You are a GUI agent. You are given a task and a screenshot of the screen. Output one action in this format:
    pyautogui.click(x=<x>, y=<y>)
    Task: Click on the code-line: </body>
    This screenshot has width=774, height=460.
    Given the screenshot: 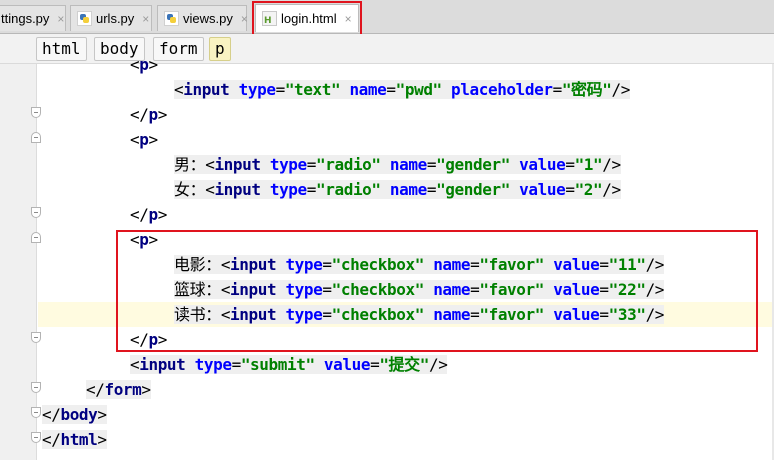 What is the action you would take?
    pyautogui.click(x=74, y=414)
    